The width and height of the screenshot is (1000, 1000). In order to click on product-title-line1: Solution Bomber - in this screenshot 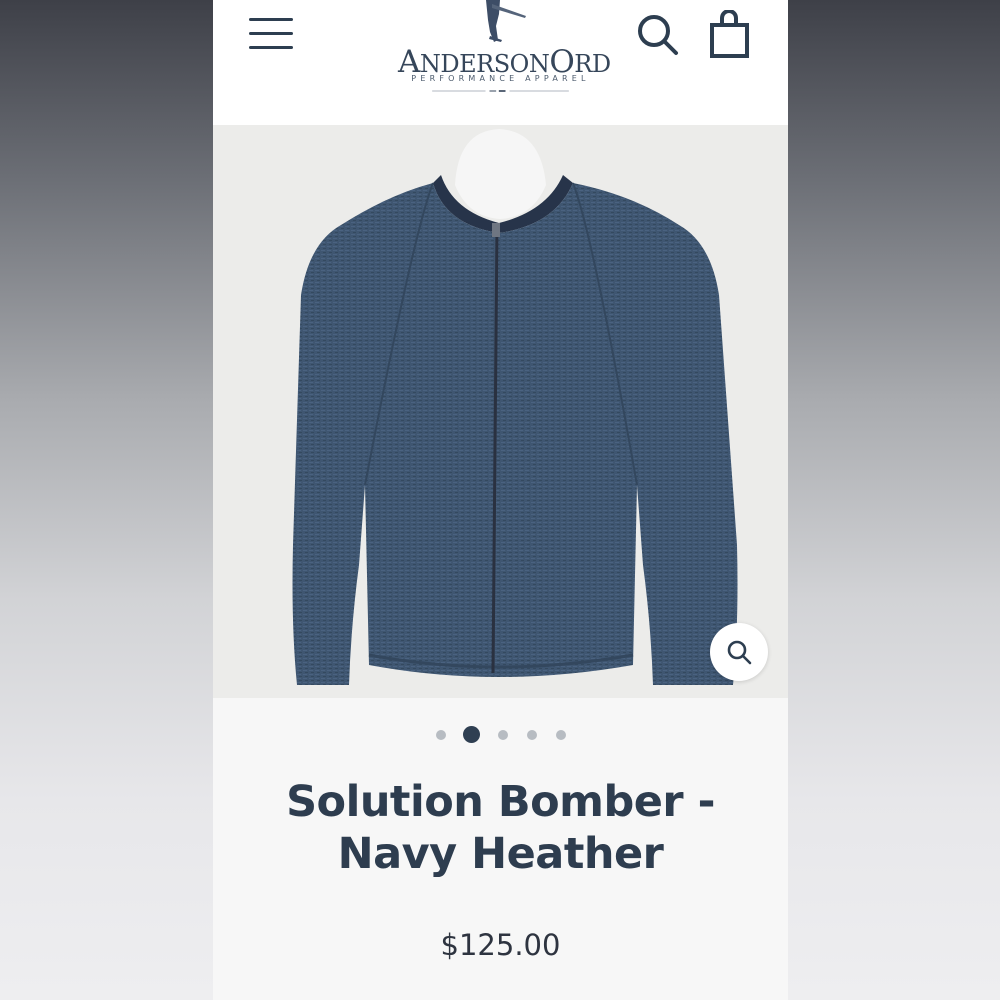, I will do `click(500, 802)`.